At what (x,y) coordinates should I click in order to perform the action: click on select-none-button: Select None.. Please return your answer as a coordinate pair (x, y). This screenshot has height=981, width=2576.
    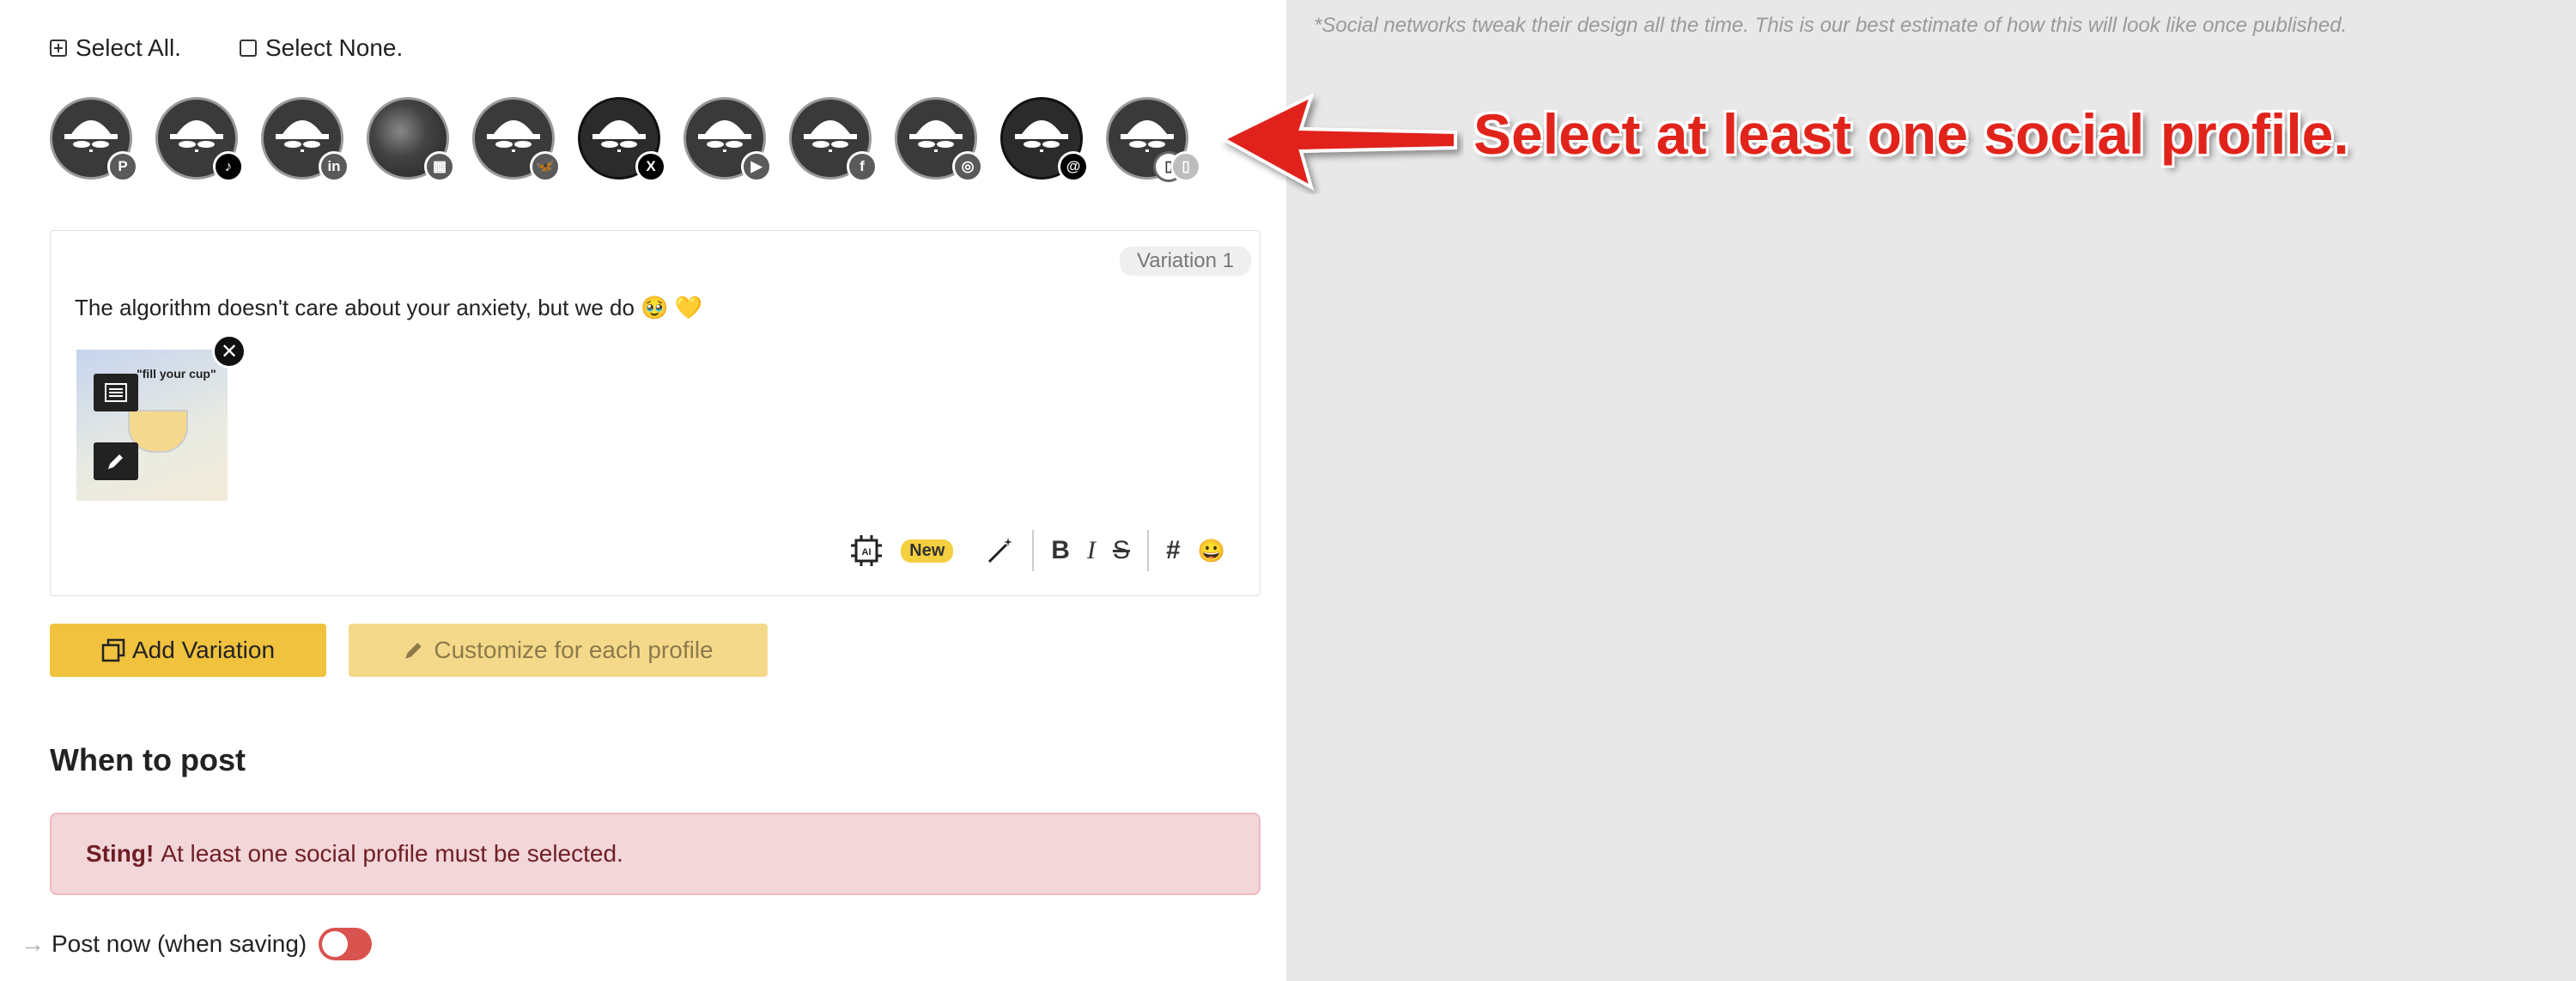
    Looking at the image, I should click on (322, 48).